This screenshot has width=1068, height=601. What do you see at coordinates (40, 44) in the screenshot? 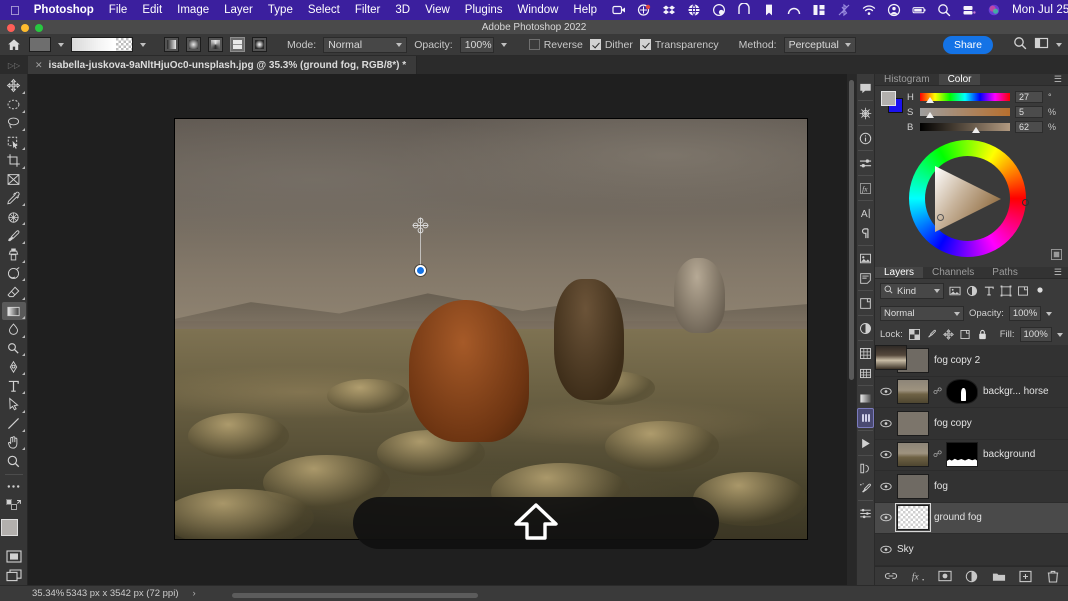
I see `gradient-tool-preset-icon` at bounding box center [40, 44].